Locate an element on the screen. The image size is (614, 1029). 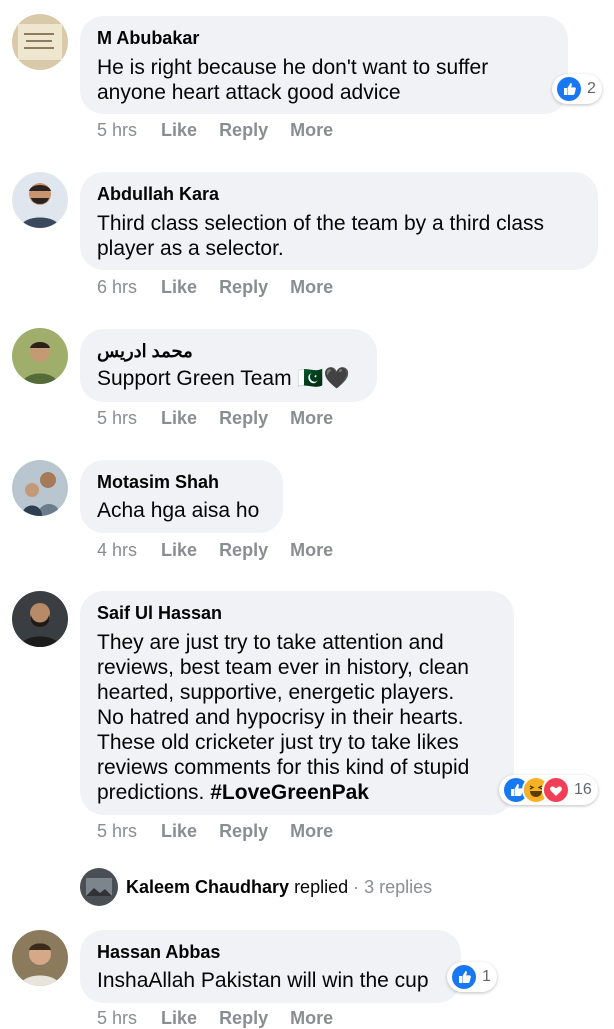
comment-bubble: Motasim Shah Acha hga aisa ho is located at coordinates (181, 496).